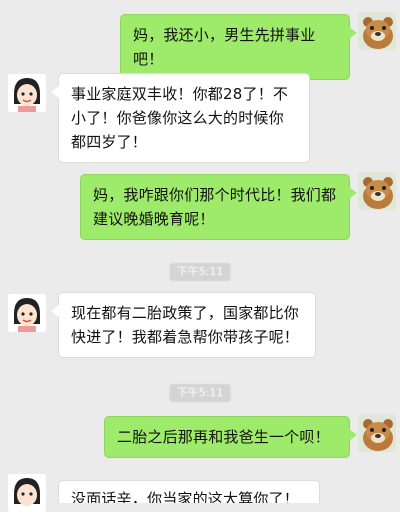 The height and width of the screenshot is (512, 400). I want to click on message-bubble-other: 事业家庭双丰收！你都28了！不小了！你爸像你这么大的时候你都四岁了！, so click(180, 118).